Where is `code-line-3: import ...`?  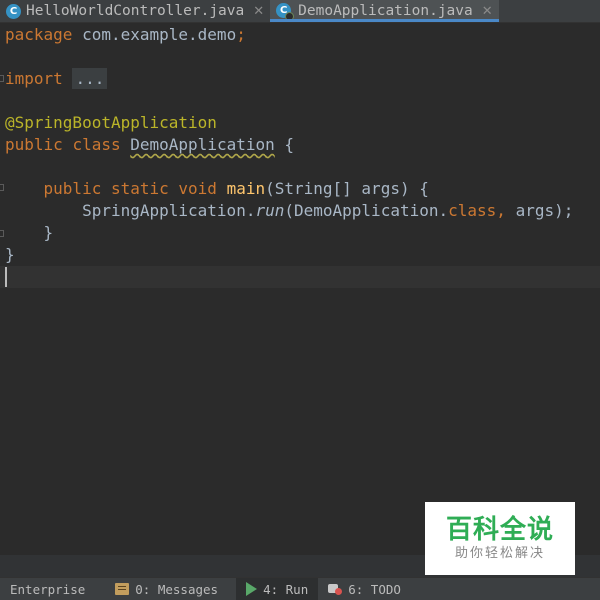
code-line-3: import ... is located at coordinates (56, 79).